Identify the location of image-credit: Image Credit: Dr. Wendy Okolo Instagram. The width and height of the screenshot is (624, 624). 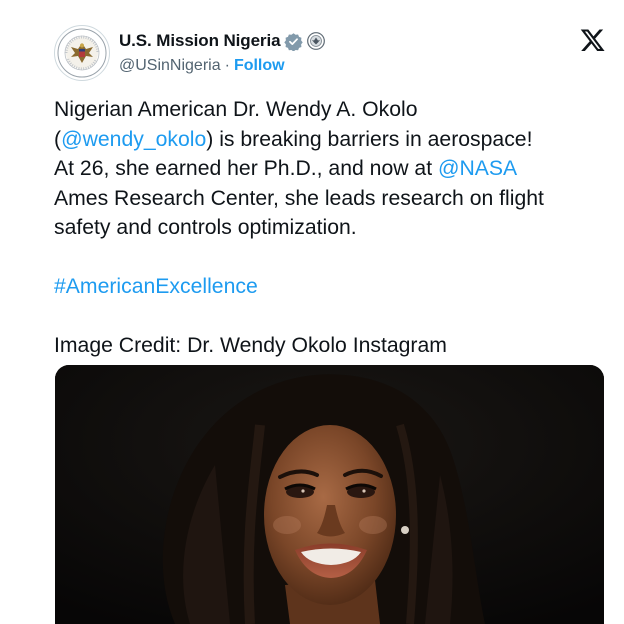
(250, 345).